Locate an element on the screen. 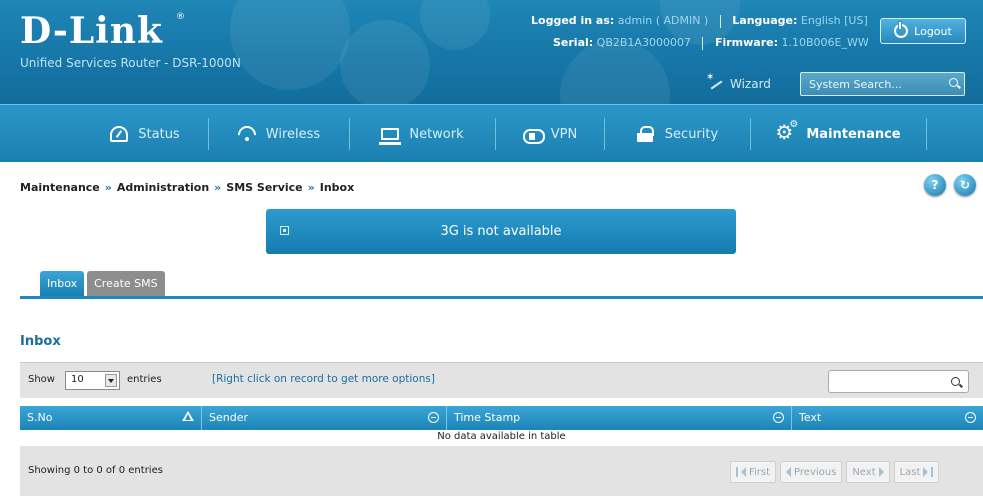  alert-message: 3G is not available is located at coordinates (501, 231).